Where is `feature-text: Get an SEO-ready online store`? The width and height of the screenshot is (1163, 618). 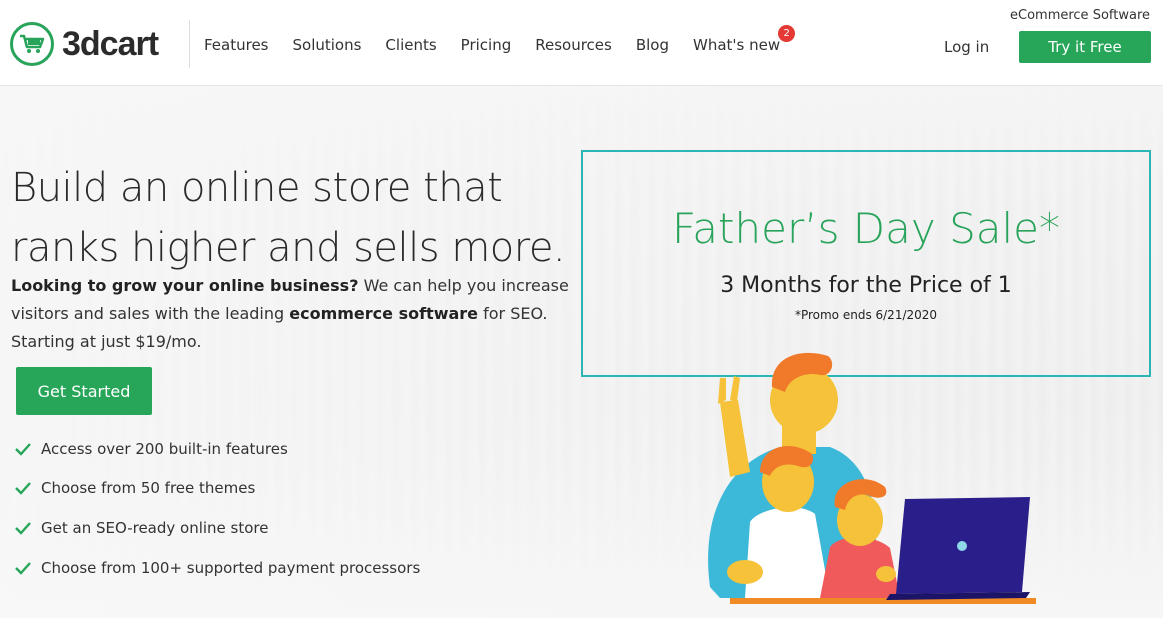
feature-text: Get an SEO-ready online store is located at coordinates (155, 527).